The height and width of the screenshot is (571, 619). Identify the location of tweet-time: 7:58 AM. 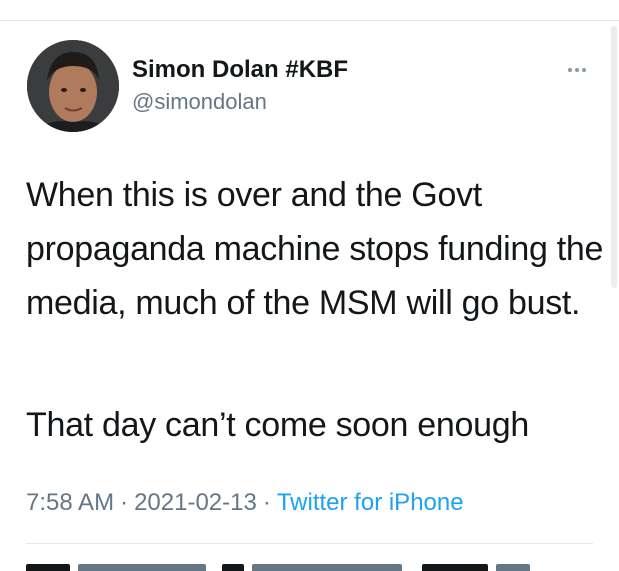
(70, 502).